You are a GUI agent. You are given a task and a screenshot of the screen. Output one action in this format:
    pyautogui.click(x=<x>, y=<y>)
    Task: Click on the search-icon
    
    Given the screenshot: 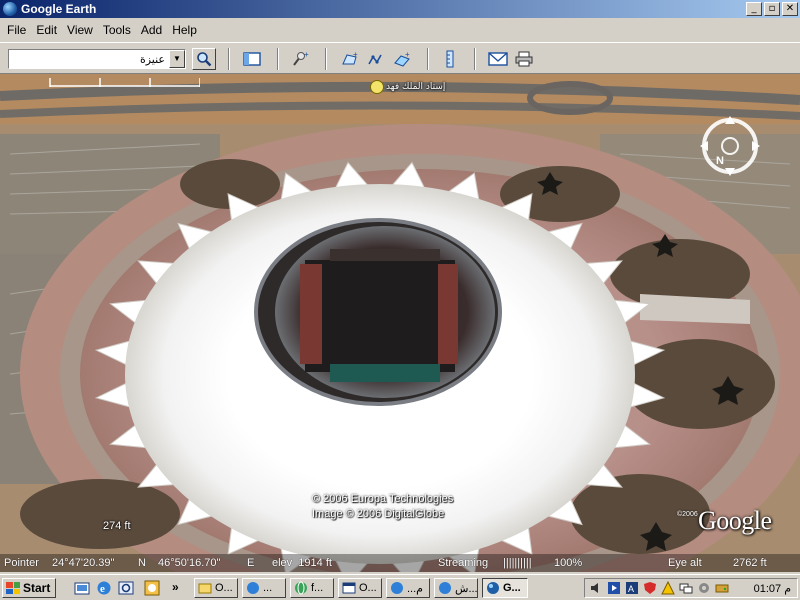 What is the action you would take?
    pyautogui.click(x=204, y=59)
    